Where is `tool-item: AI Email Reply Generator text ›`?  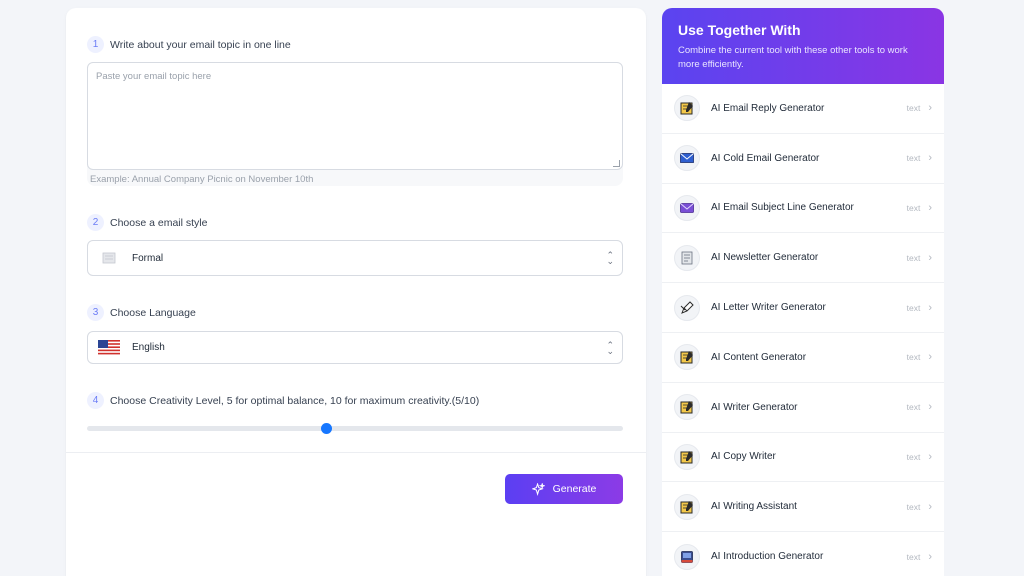
tool-item: AI Email Reply Generator text › is located at coordinates (803, 109).